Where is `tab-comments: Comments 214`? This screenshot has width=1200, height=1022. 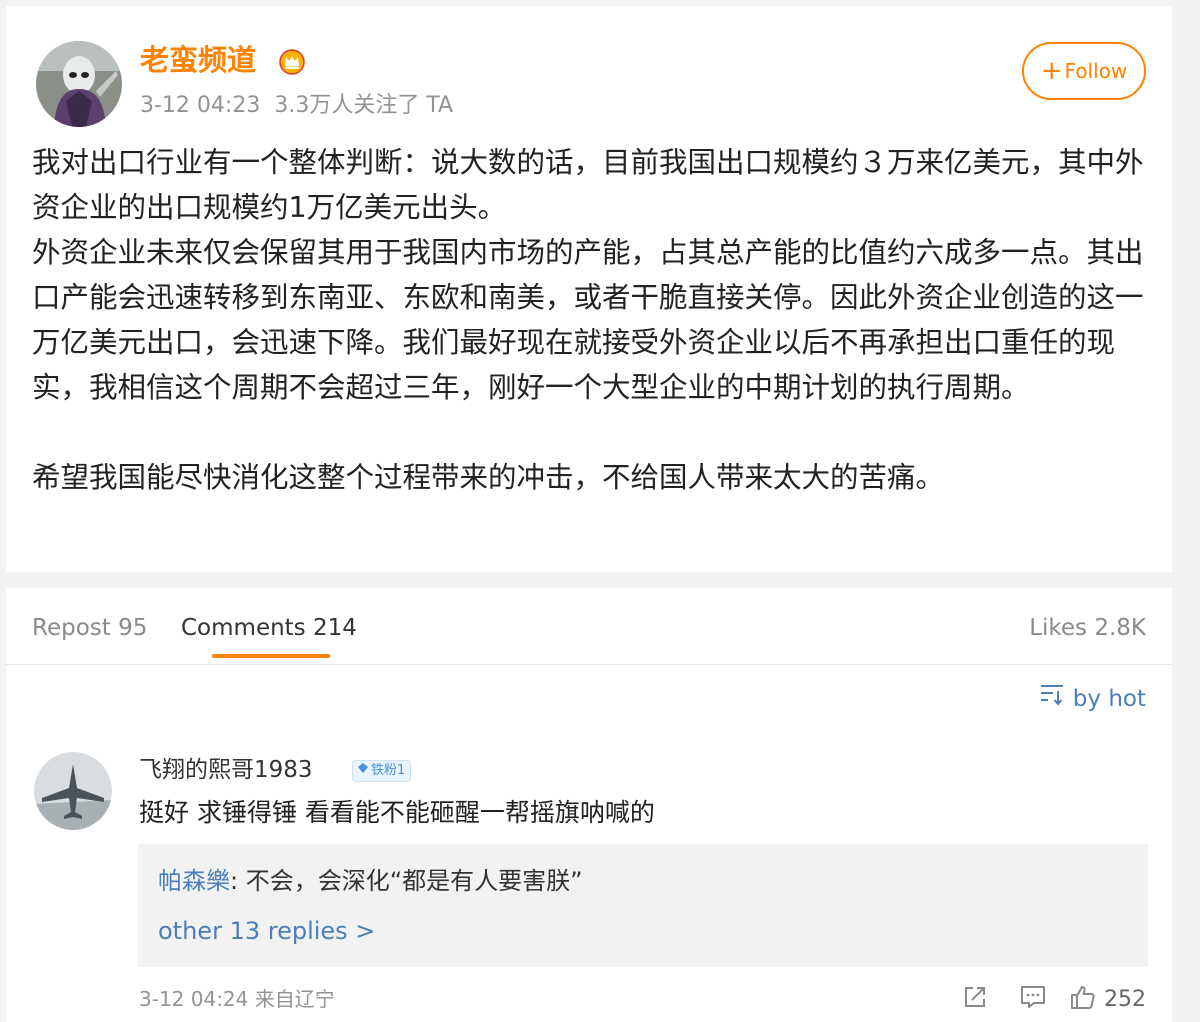
tab-comments: Comments 214 is located at coordinates (269, 628).